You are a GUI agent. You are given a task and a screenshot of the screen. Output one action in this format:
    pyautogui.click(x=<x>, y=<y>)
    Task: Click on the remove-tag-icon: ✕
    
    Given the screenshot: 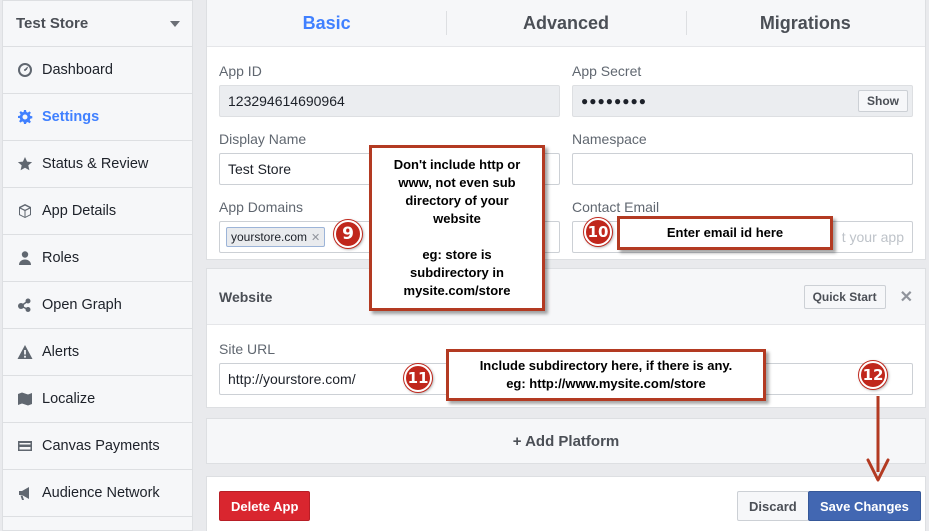 What is the action you would take?
    pyautogui.click(x=315, y=237)
    